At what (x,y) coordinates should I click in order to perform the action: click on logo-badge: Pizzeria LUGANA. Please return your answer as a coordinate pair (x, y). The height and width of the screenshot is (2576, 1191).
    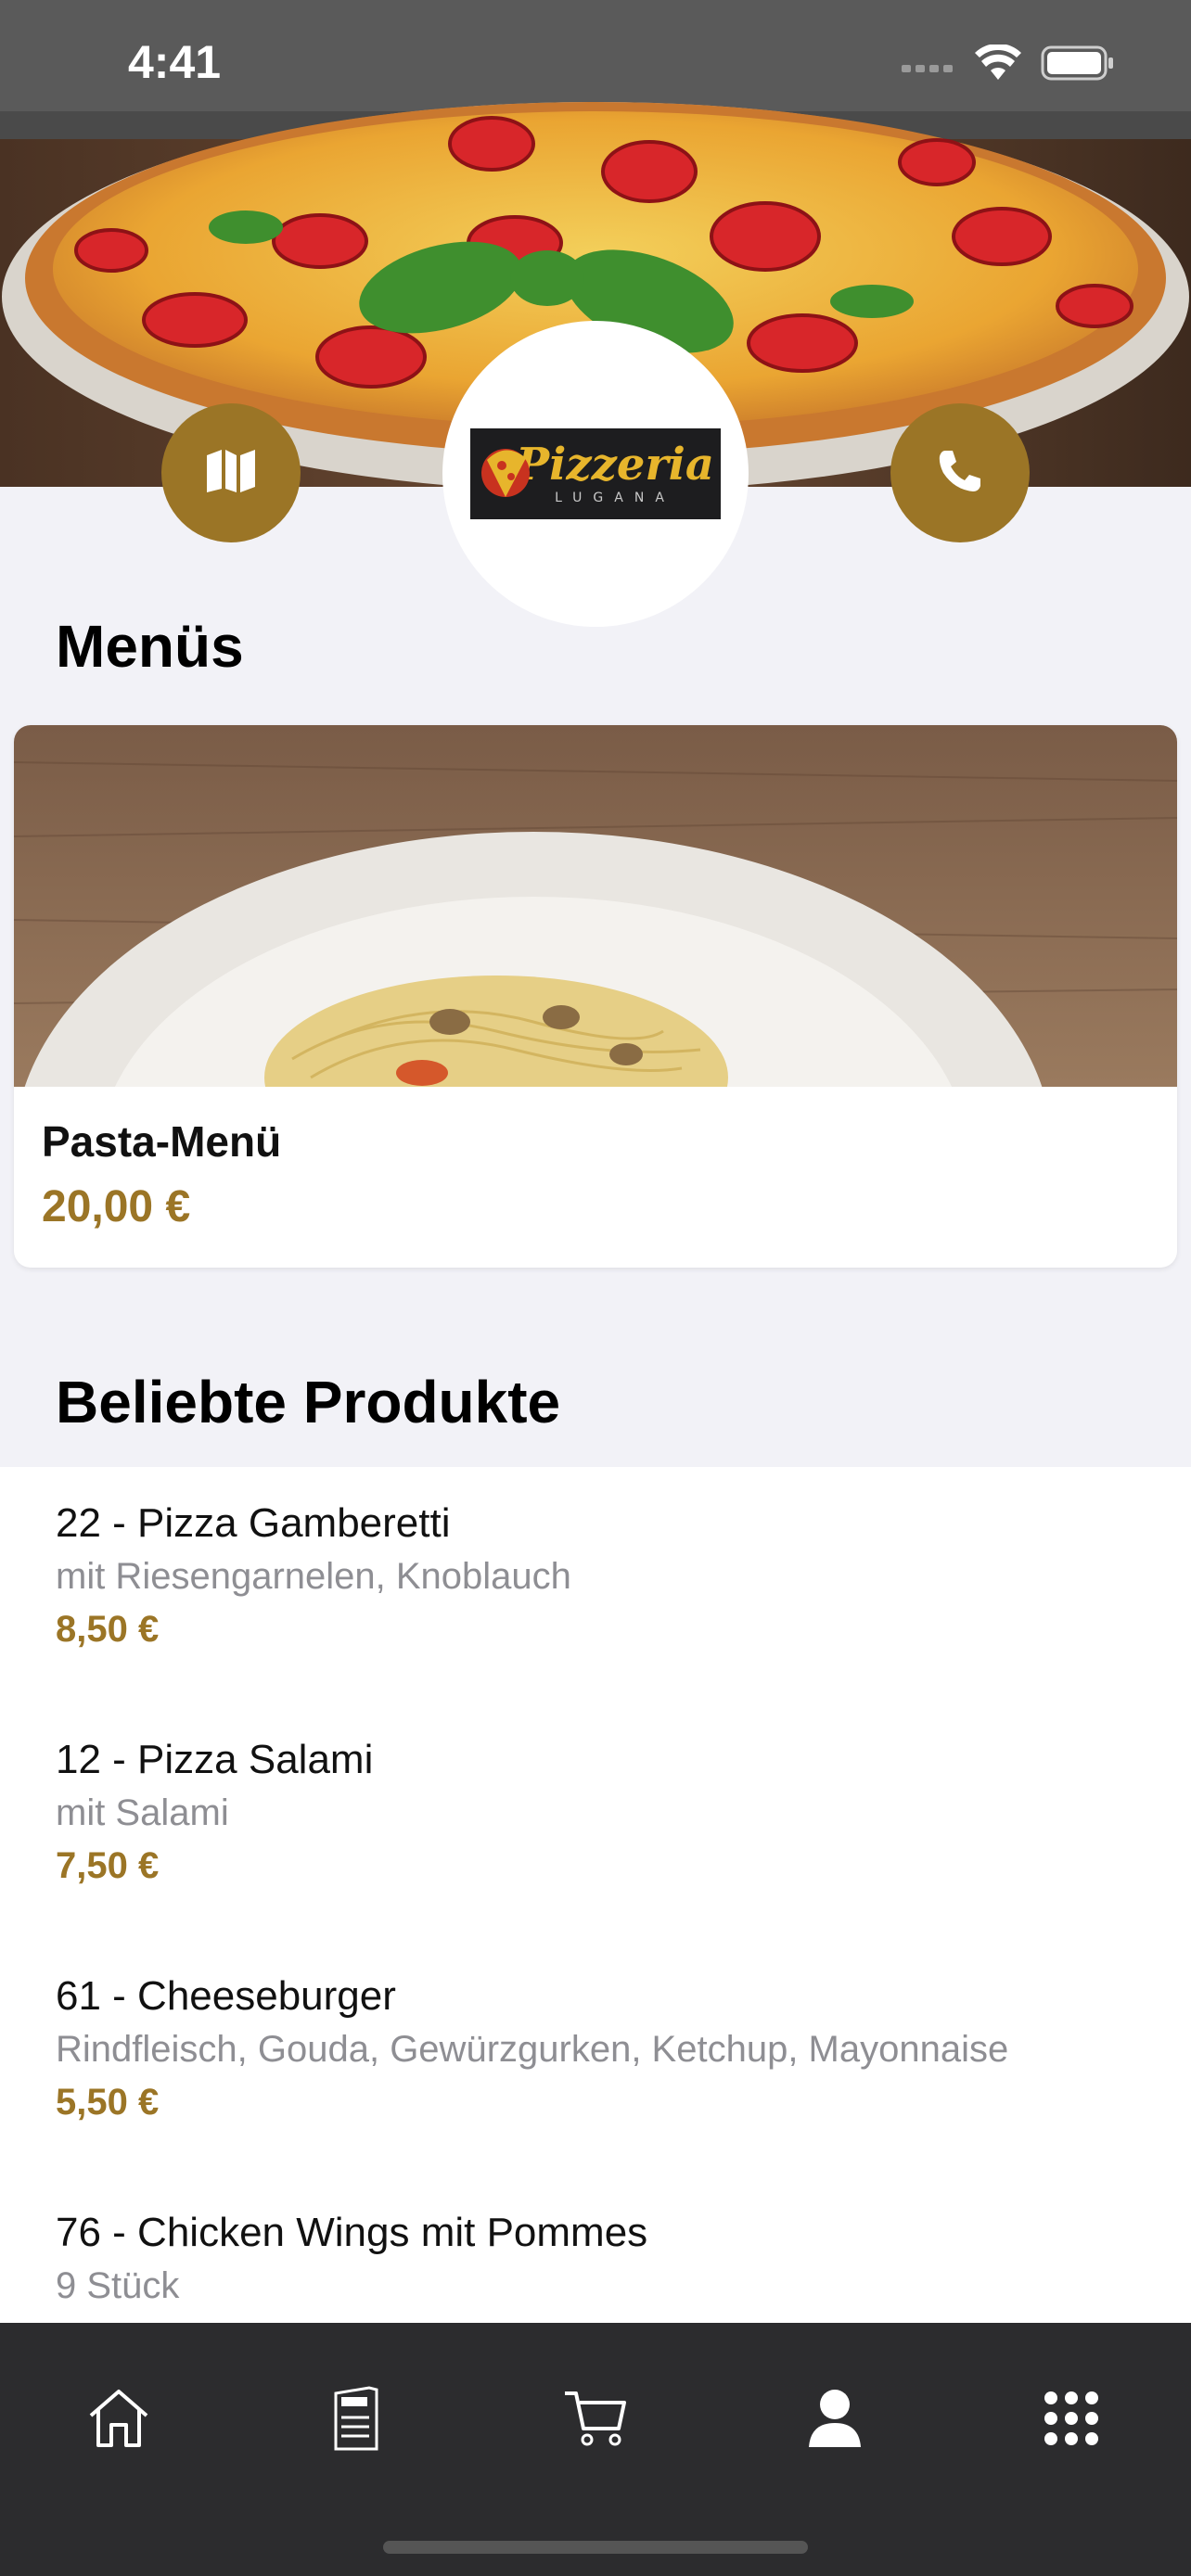
    Looking at the image, I should click on (595, 473).